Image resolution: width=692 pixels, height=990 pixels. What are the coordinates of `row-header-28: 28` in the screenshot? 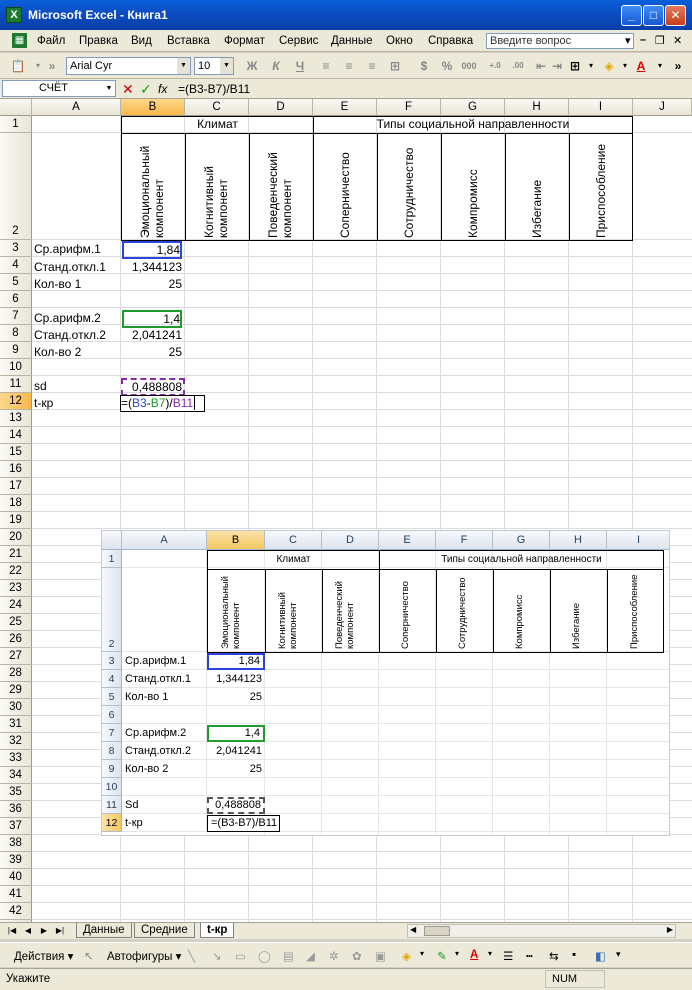 It's located at (16, 673).